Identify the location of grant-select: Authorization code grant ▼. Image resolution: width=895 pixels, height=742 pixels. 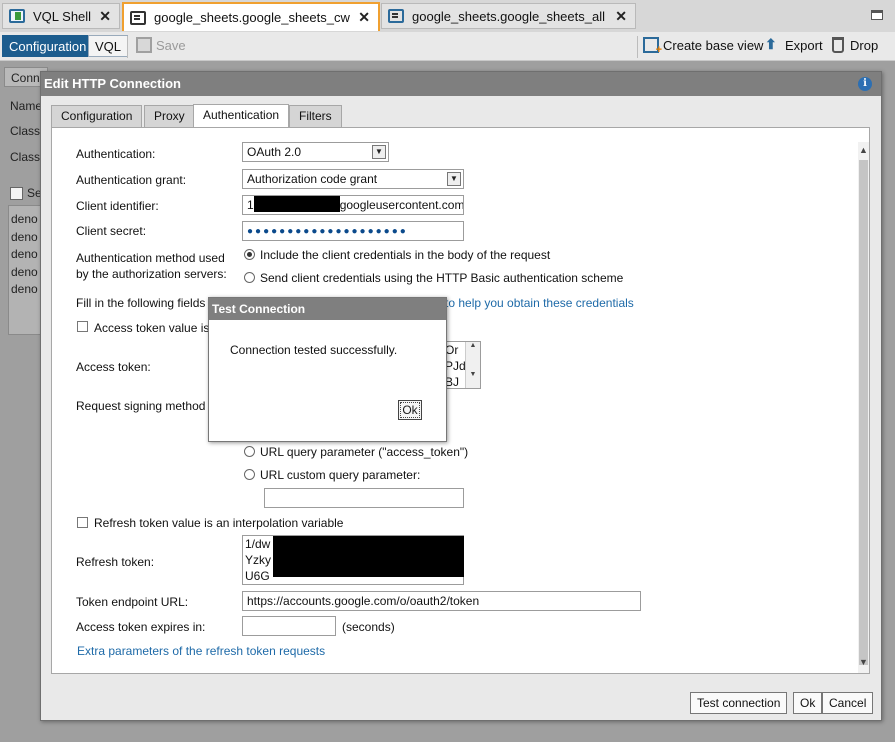
(353, 179).